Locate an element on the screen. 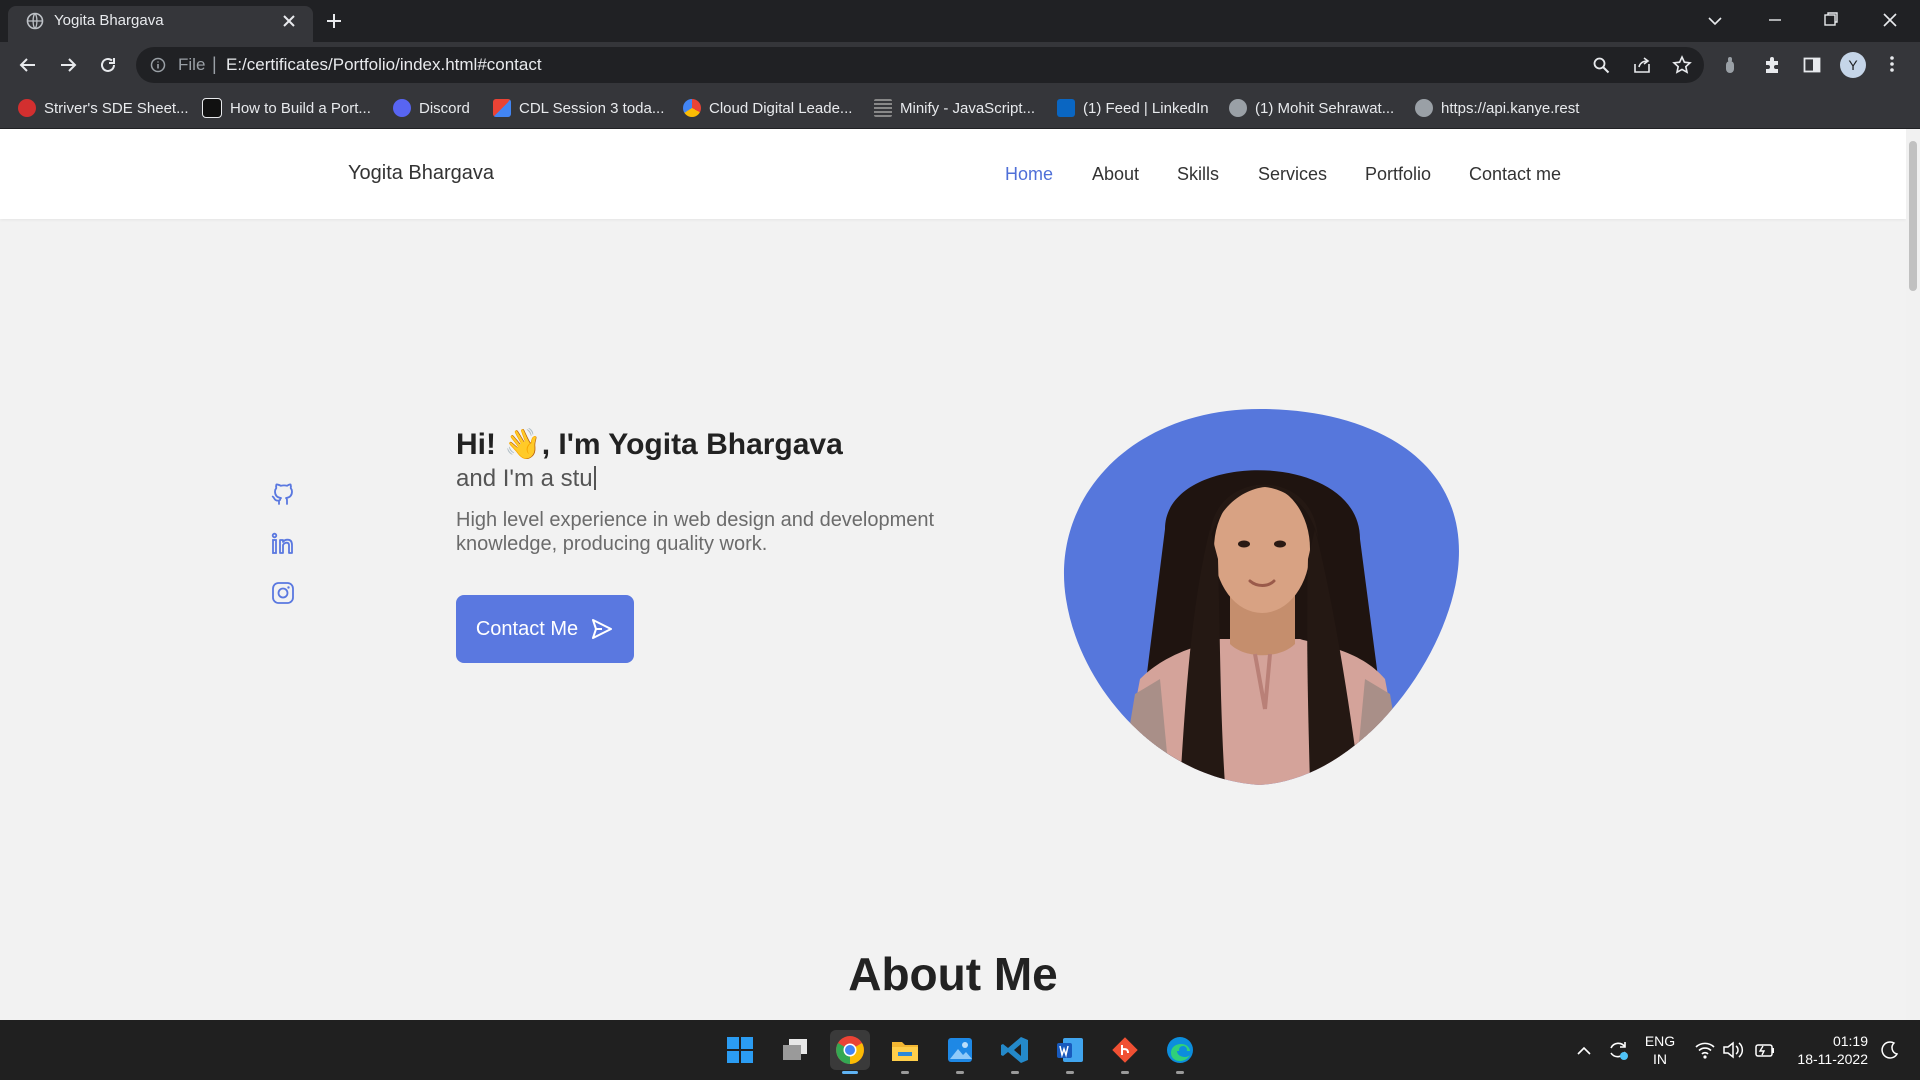 Image resolution: width=1920 pixels, height=1080 pixels. wave-emoji-icon: 👋 is located at coordinates (523, 444).